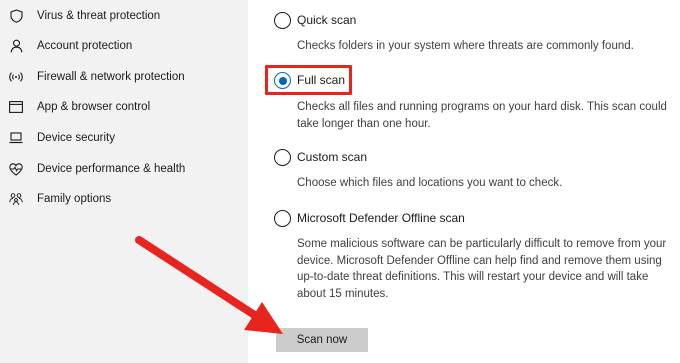  What do you see at coordinates (282, 20) in the screenshot?
I see `quick-scan-radio` at bounding box center [282, 20].